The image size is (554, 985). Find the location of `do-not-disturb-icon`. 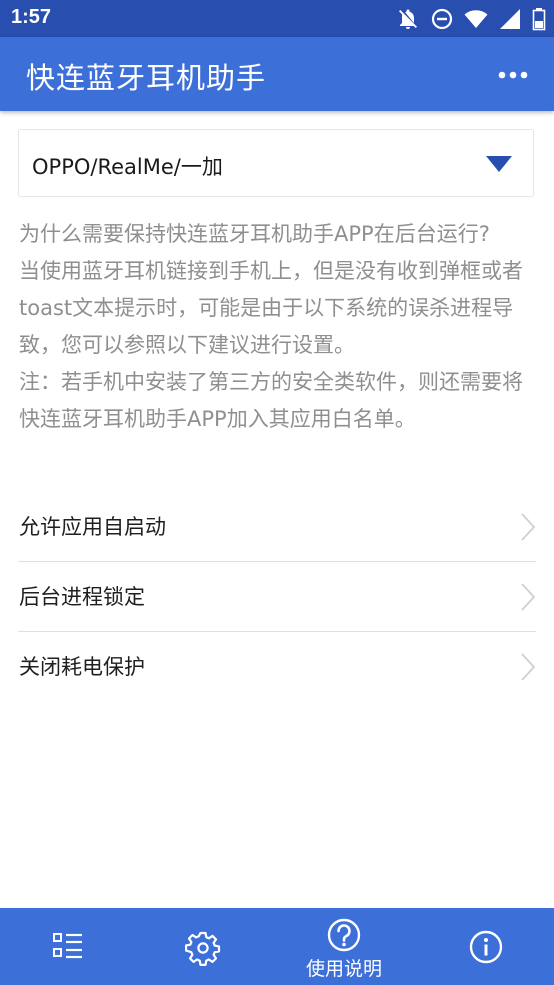

do-not-disturb-icon is located at coordinates (442, 19).